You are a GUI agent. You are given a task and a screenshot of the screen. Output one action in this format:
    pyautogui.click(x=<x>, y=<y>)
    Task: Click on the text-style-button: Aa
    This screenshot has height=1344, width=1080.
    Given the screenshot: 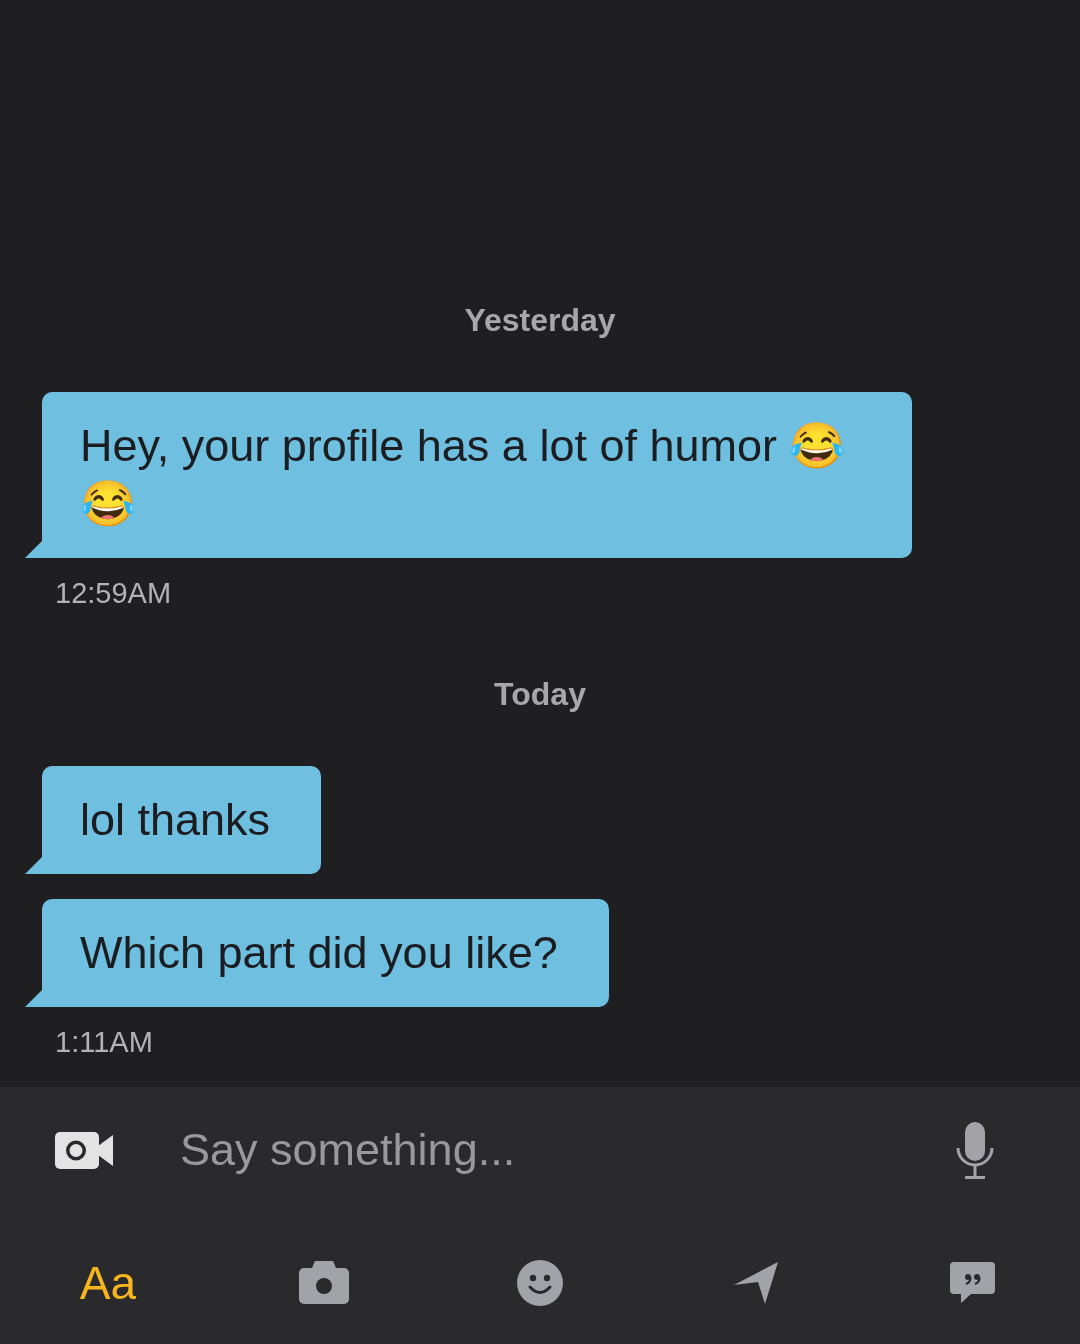 What is the action you would take?
    pyautogui.click(x=108, y=1282)
    